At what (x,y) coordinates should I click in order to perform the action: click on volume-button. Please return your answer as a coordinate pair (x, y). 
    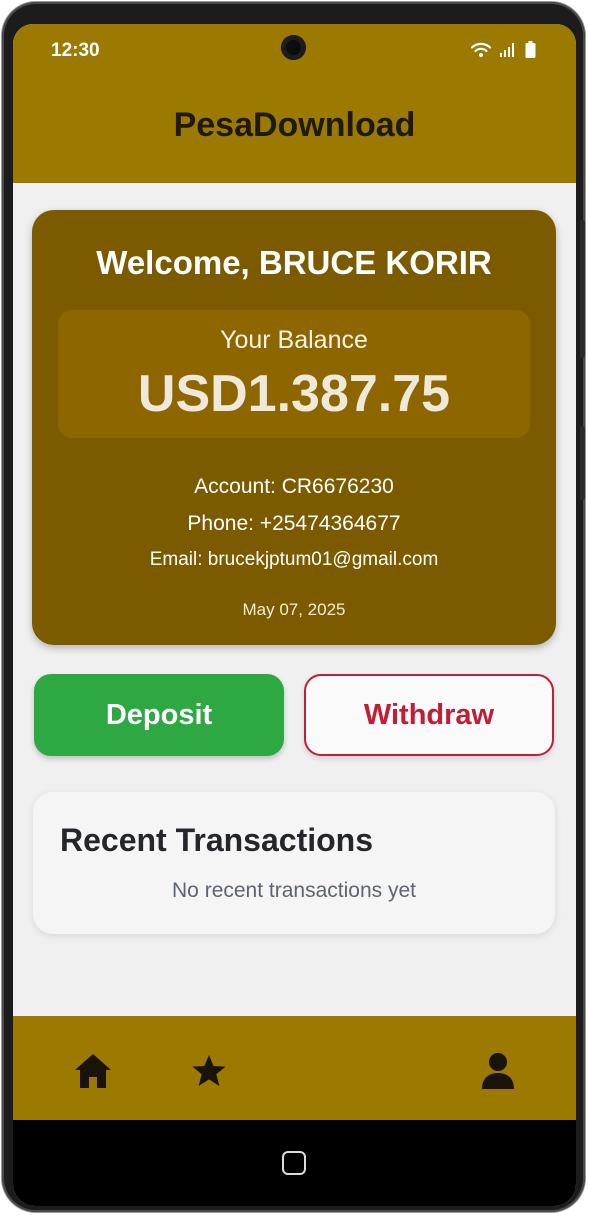
    Looking at the image, I should click on (582, 289).